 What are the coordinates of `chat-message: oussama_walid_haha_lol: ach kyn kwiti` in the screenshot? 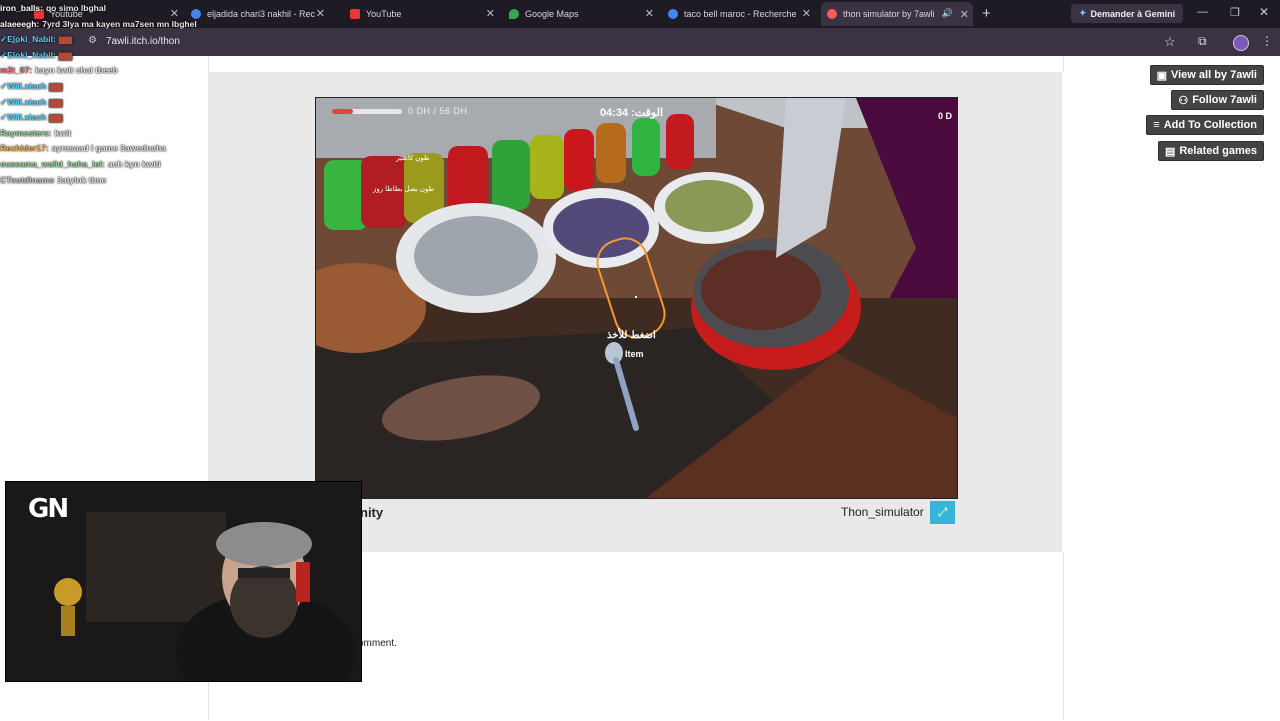 It's located at (104, 165).